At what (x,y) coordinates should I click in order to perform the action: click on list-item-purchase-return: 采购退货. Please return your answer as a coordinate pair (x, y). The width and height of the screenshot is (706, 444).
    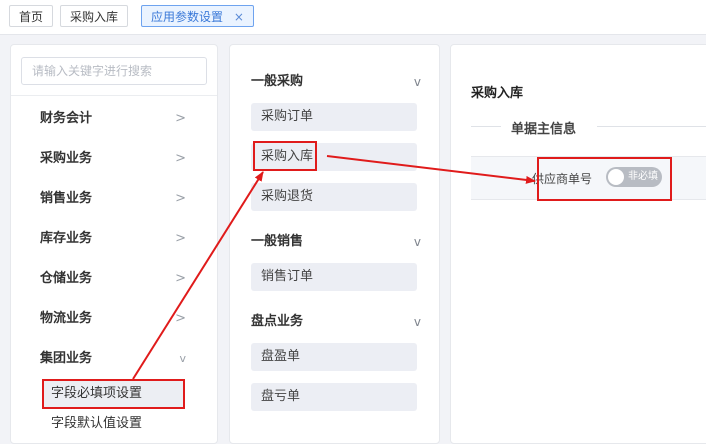
    Looking at the image, I should click on (334, 197).